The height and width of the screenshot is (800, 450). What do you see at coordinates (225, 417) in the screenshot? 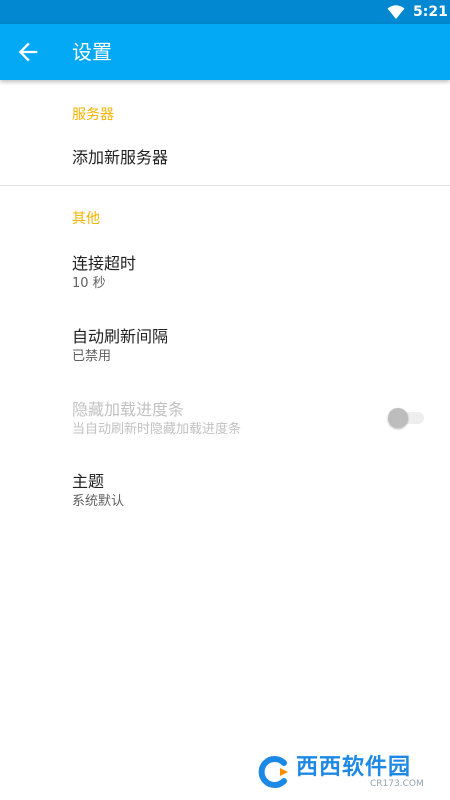
I see `pref-hide-loading-progress: 隐藏加载进度条 当自动刷新时隐藏加载进度条` at bounding box center [225, 417].